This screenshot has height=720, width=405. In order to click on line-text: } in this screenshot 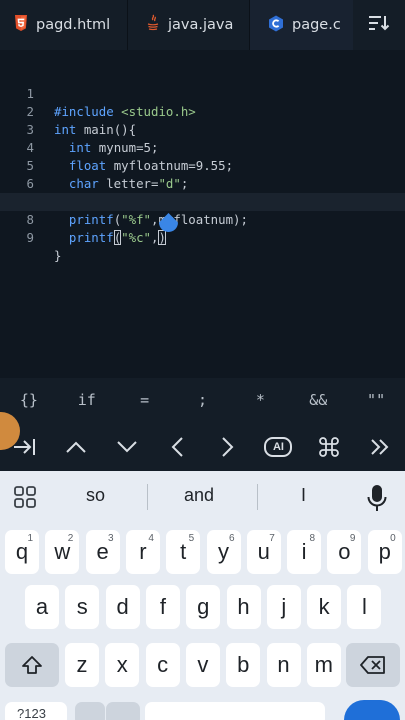, I will do `click(58, 255)`.